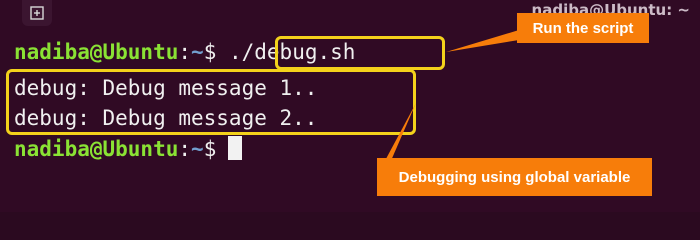 The height and width of the screenshot is (240, 700). I want to click on callout-run-script: Run the script, so click(583, 28).